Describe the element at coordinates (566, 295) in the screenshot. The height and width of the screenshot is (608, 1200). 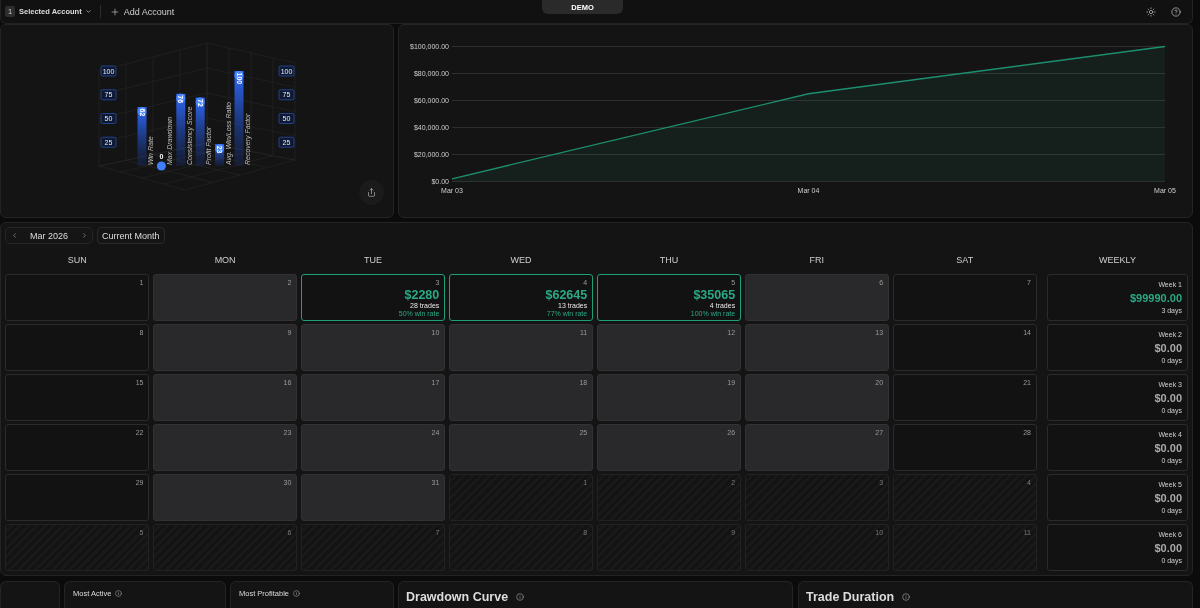
I see `day-pnl: $62645` at that location.